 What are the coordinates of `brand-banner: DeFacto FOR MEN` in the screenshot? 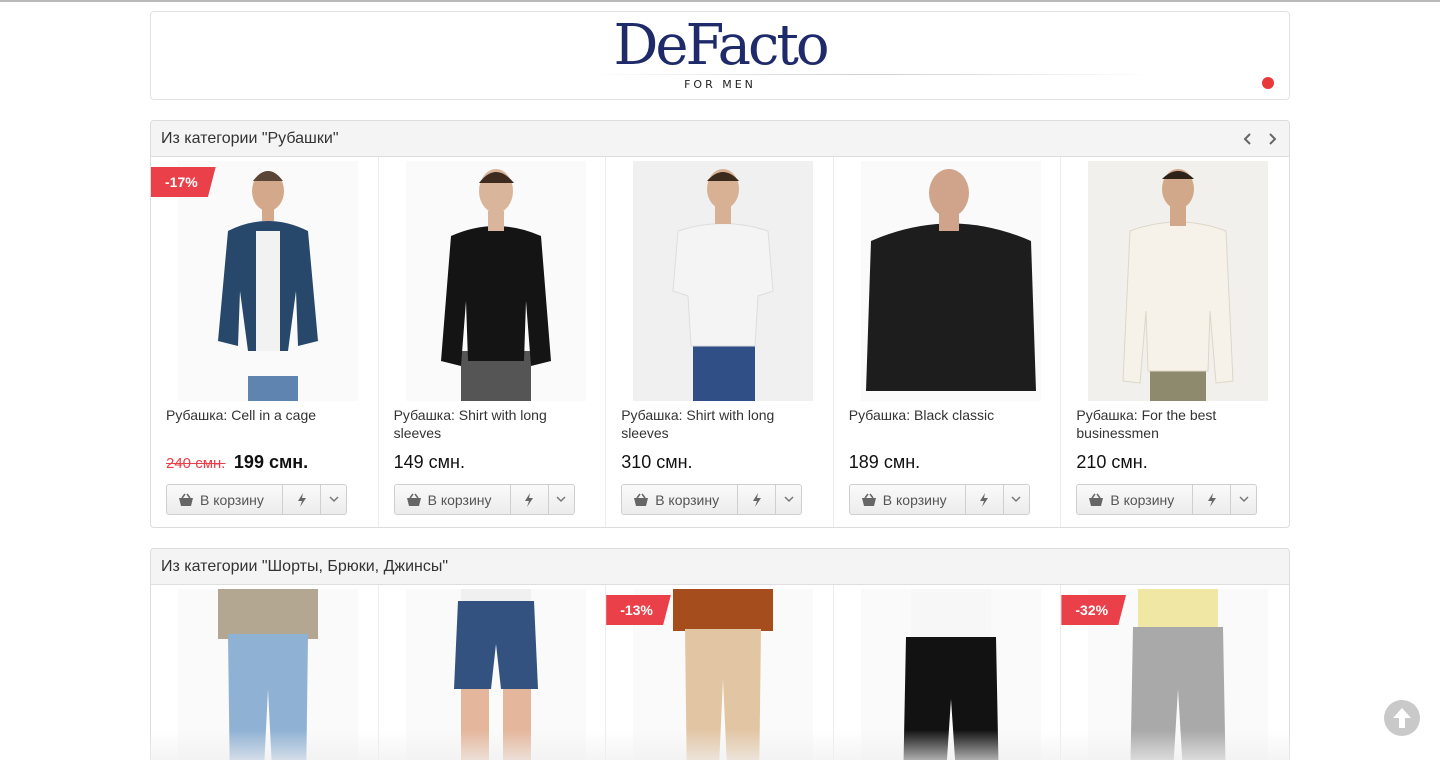 It's located at (720, 55).